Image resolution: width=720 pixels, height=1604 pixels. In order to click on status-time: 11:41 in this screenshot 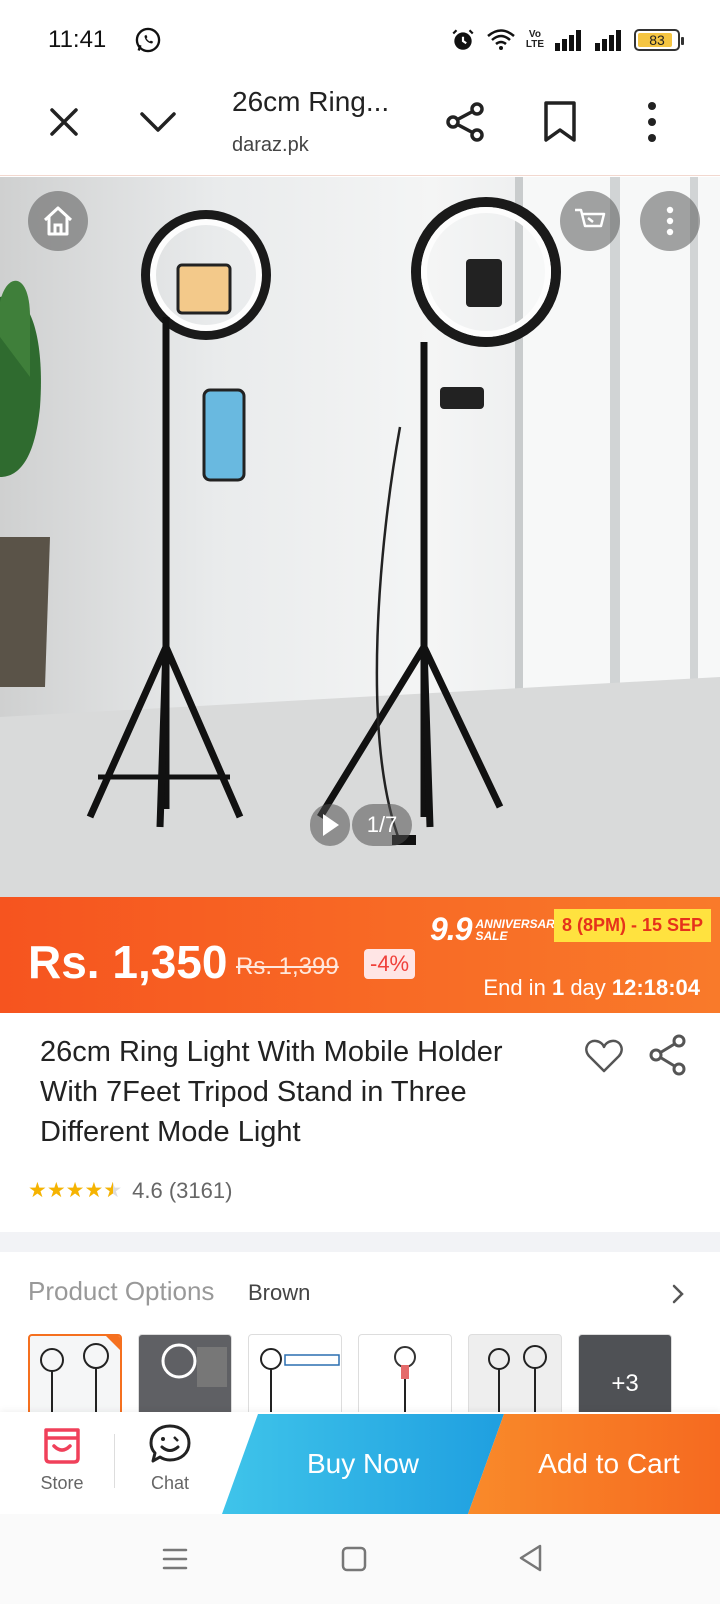, I will do `click(77, 39)`.